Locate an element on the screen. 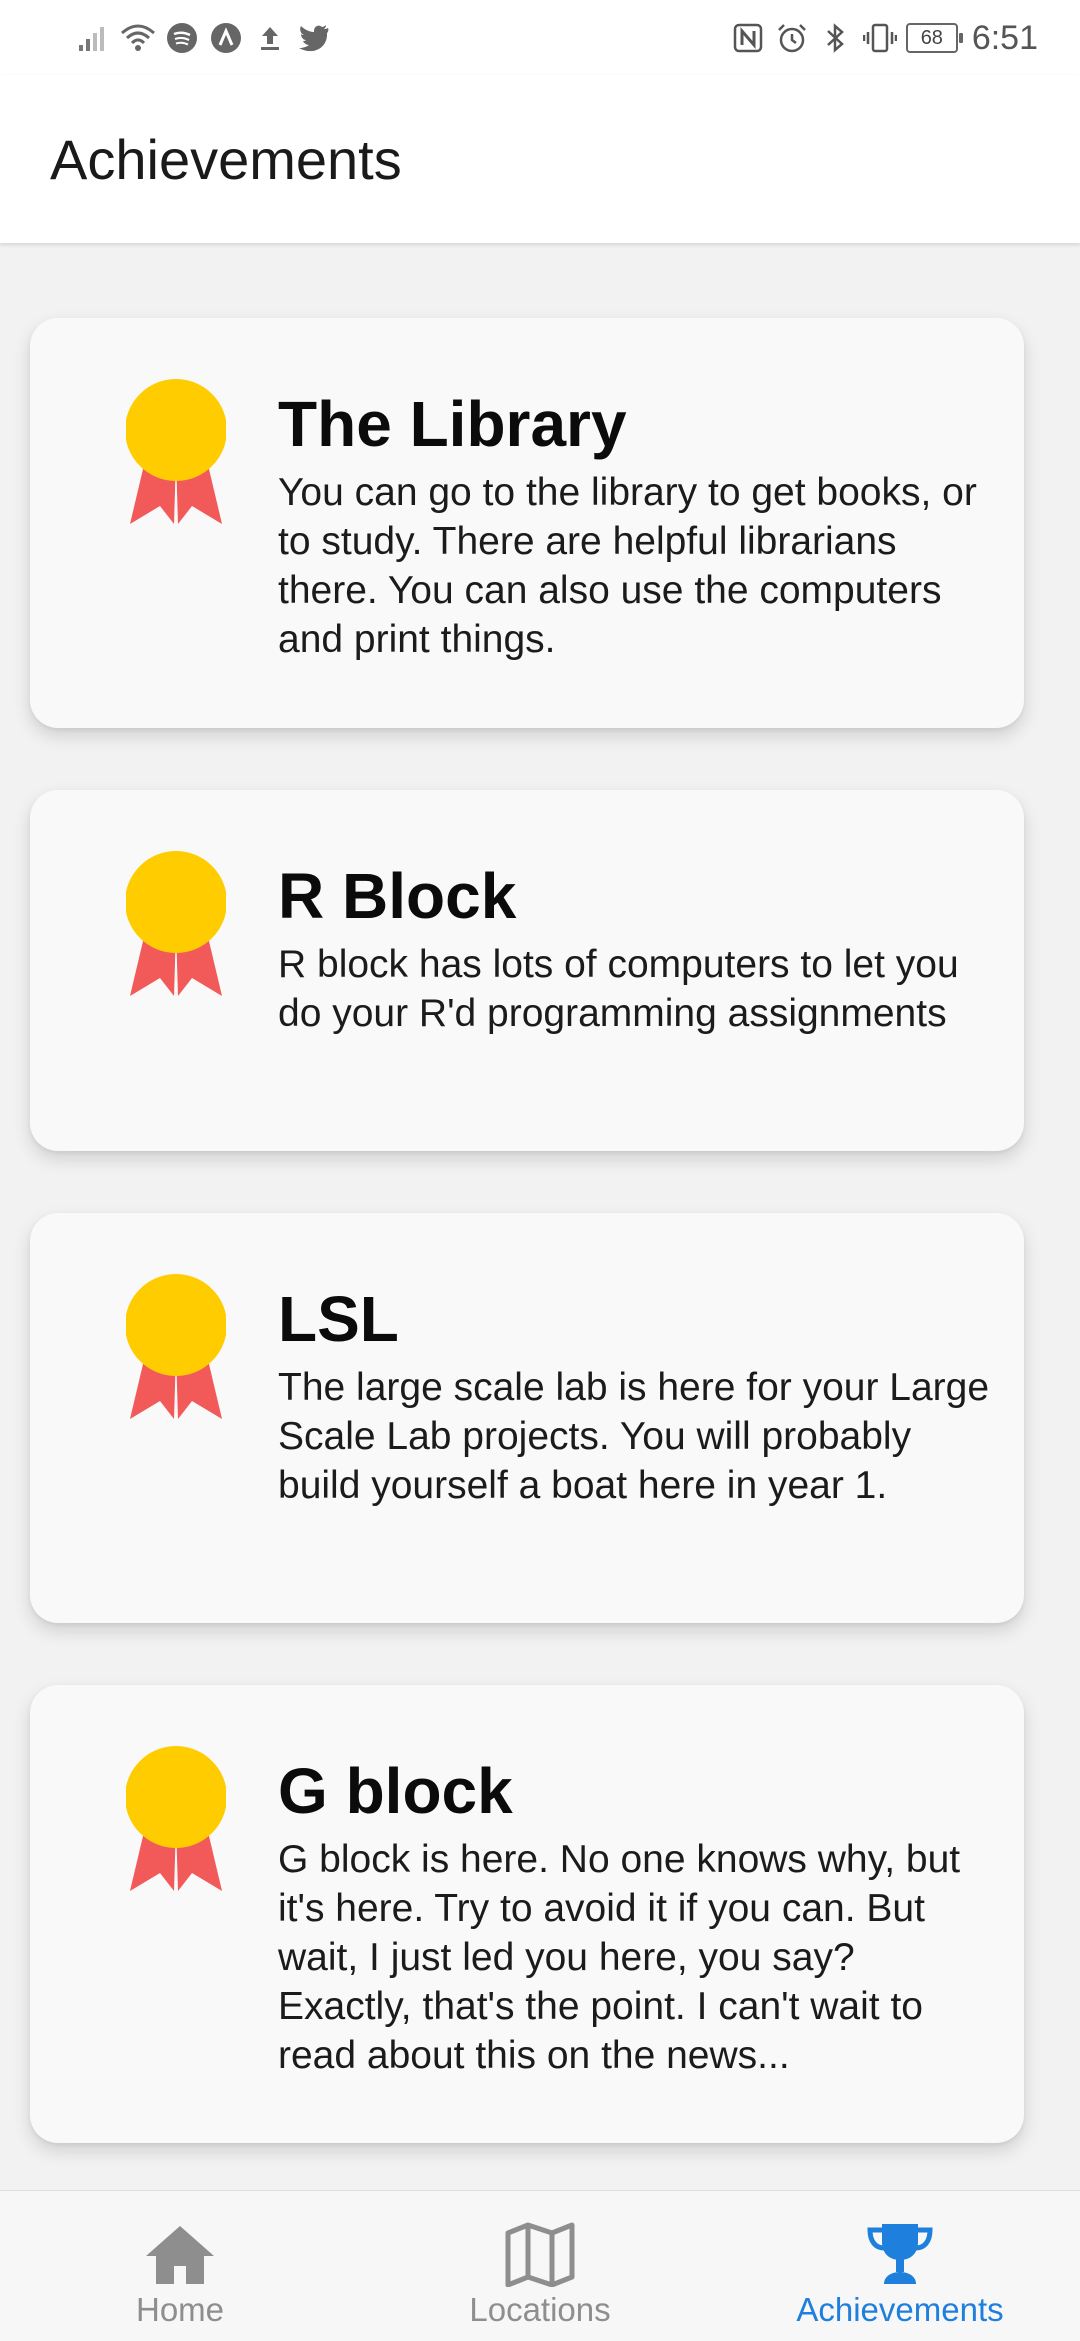  bluetooth-icon is located at coordinates (836, 38).